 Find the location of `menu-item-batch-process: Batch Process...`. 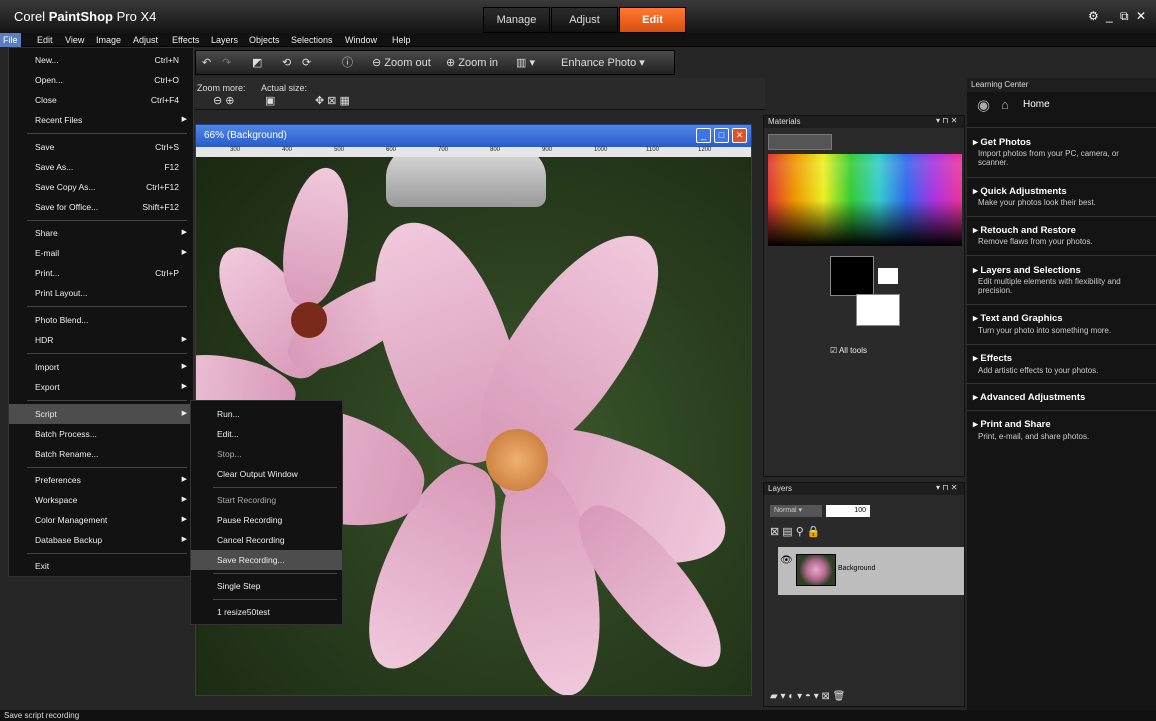

menu-item-batch-process: Batch Process... is located at coordinates (101, 434).